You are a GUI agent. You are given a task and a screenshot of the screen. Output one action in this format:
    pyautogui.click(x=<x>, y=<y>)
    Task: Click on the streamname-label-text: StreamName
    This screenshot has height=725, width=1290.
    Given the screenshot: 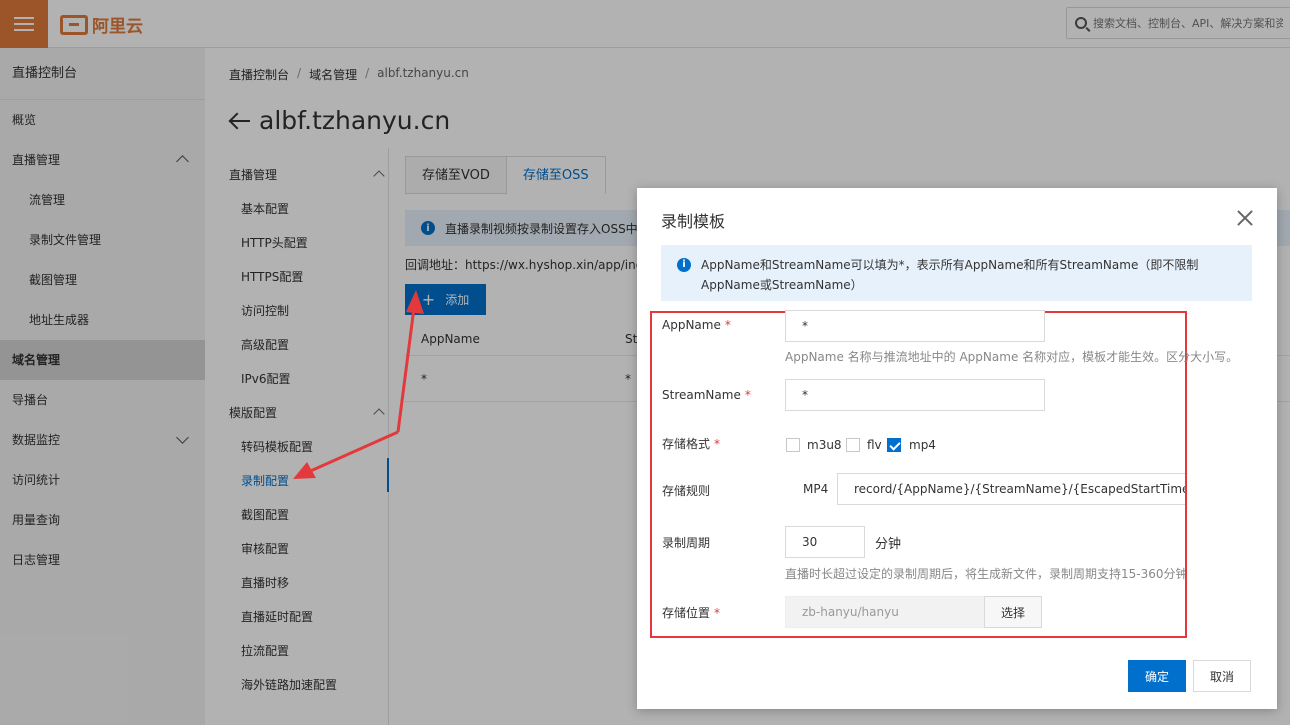 What is the action you would take?
    pyautogui.click(x=701, y=395)
    